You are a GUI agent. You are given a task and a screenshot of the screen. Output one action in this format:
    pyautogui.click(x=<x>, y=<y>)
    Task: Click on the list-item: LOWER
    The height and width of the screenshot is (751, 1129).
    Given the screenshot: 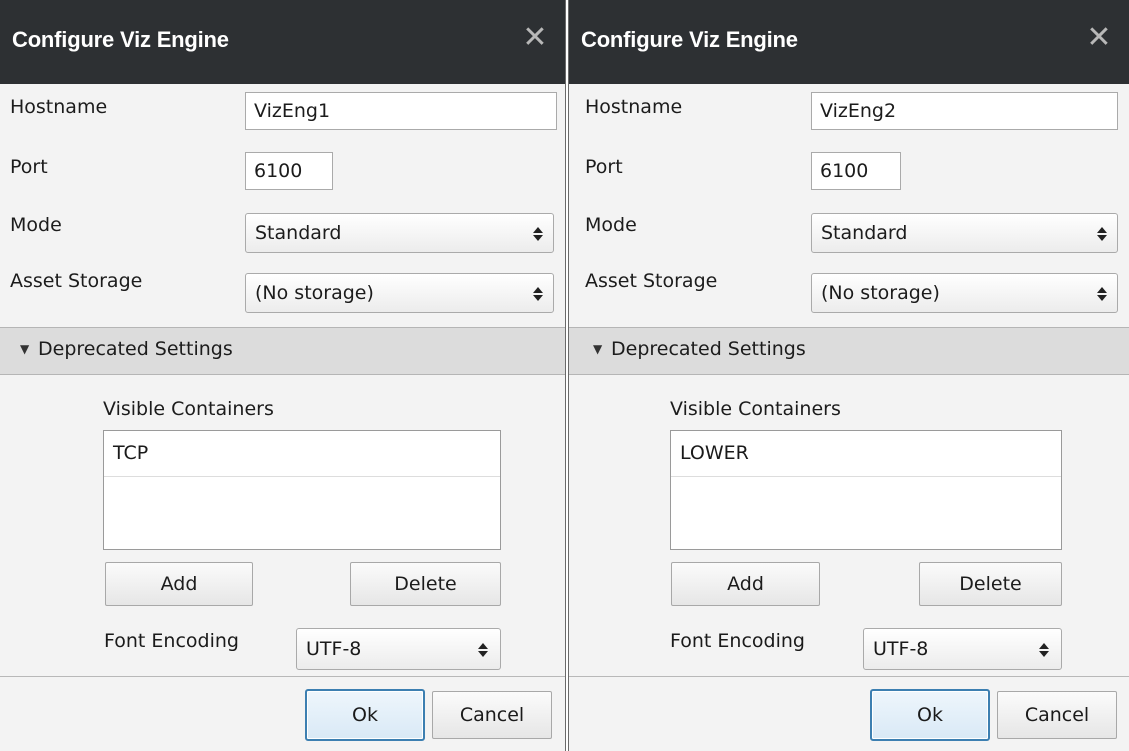 What is the action you would take?
    pyautogui.click(x=866, y=454)
    